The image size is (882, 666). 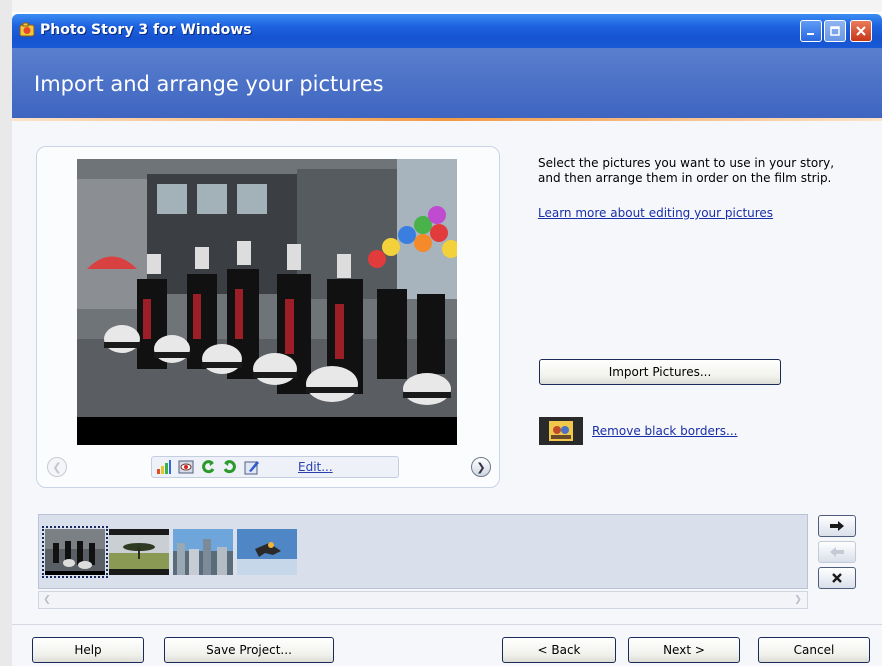 I want to click on previous-picture-button: ❮, so click(x=57, y=467).